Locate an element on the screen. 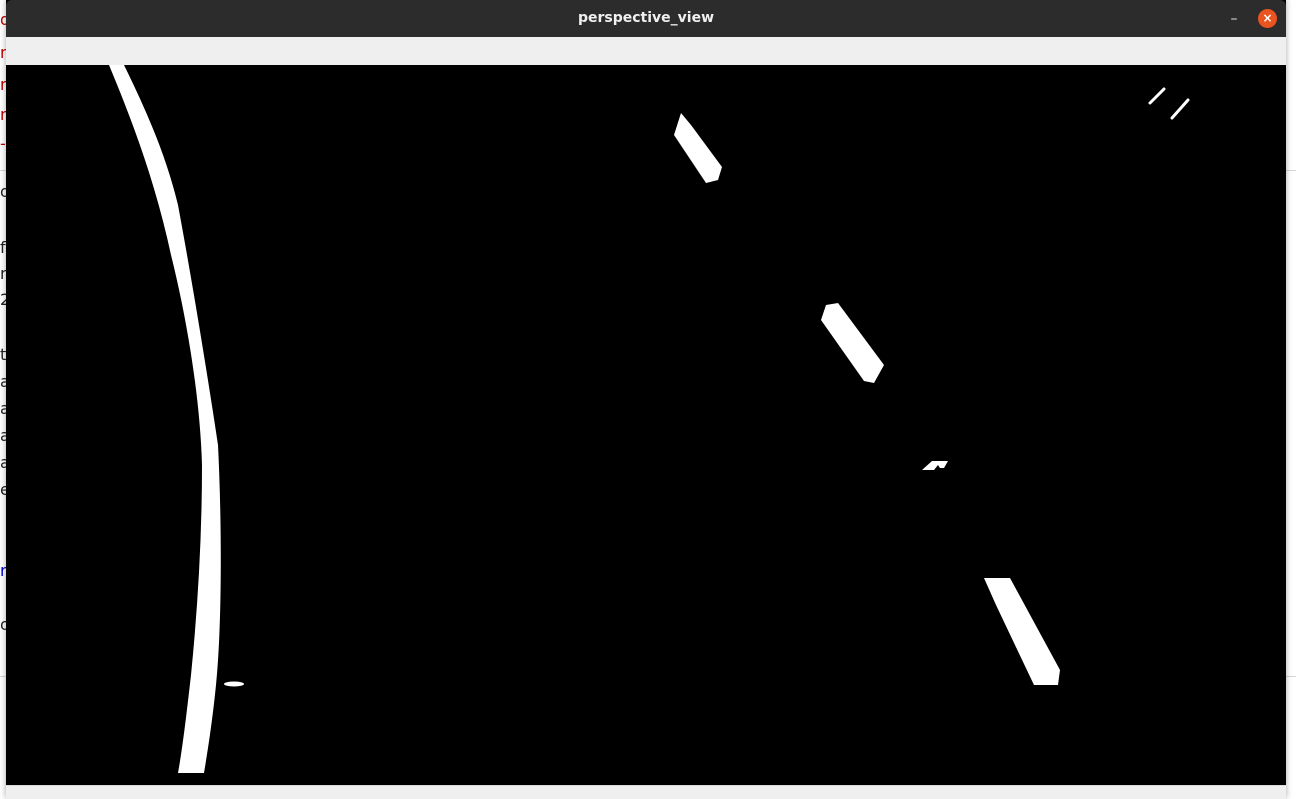 Image resolution: width=1296 pixels, height=799 pixels. window-title: perspective_view is located at coordinates (646, 18).